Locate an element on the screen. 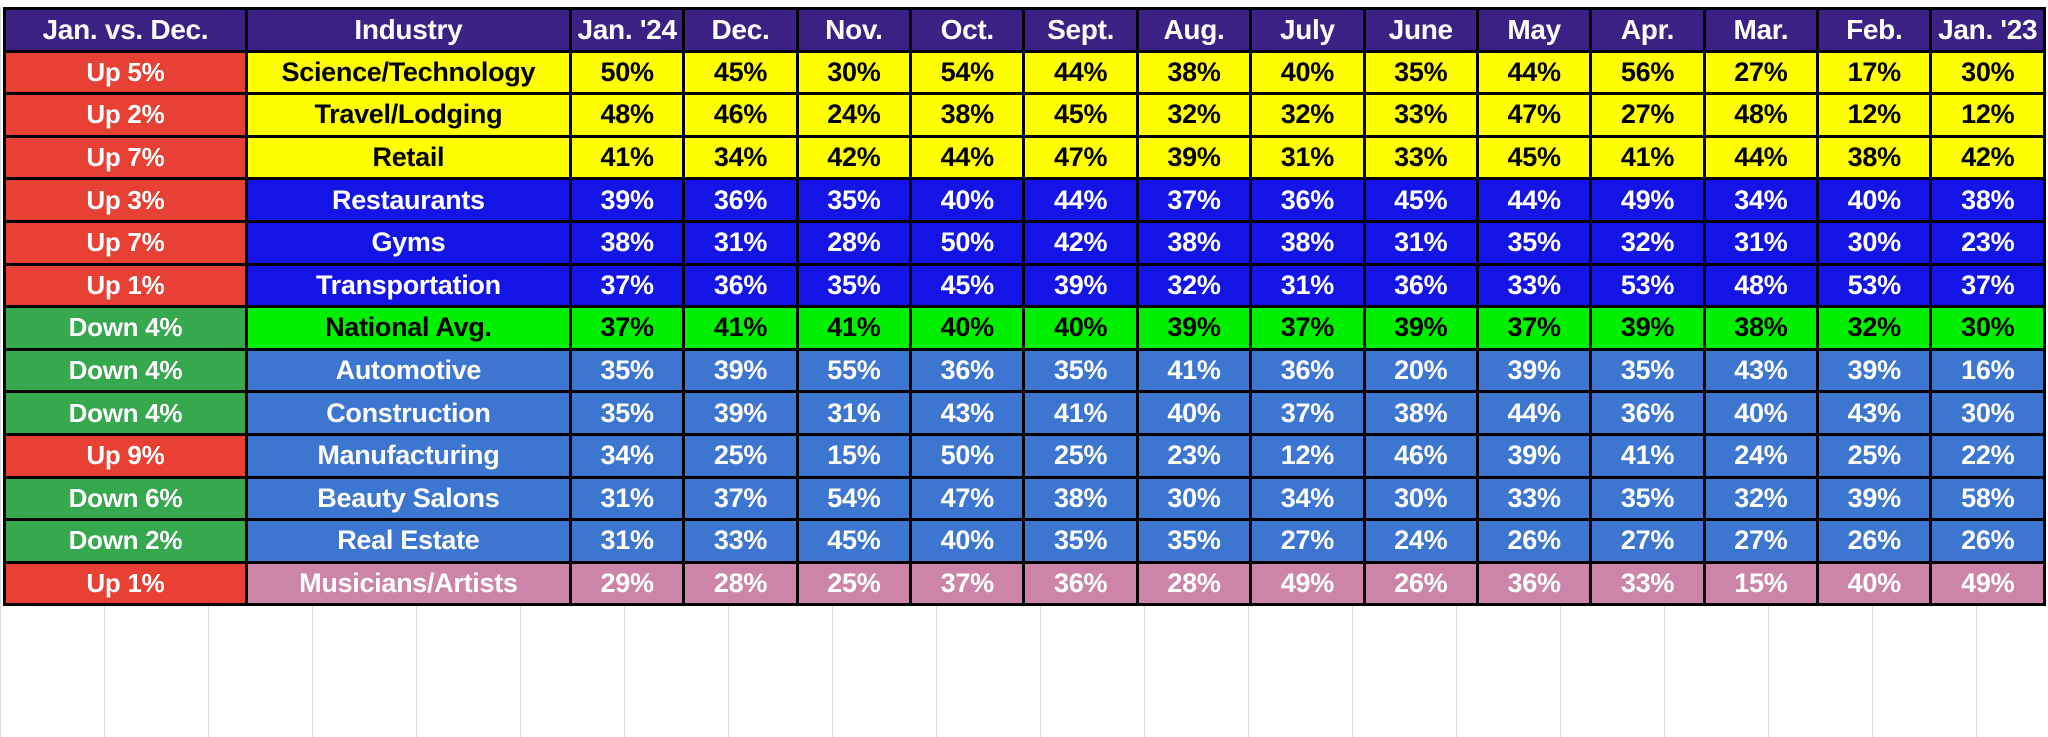 This screenshot has height=737, width=2048. header-month-aug: Aug. is located at coordinates (1194, 30).